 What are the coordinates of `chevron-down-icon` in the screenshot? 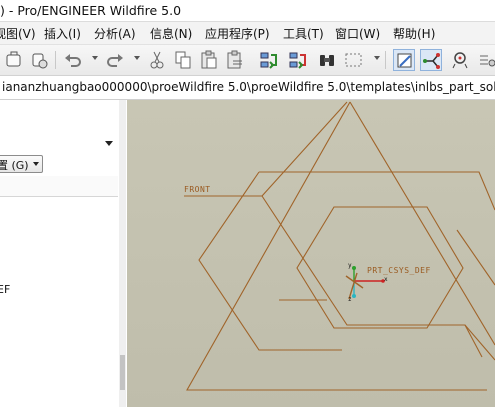 It's located at (36, 164).